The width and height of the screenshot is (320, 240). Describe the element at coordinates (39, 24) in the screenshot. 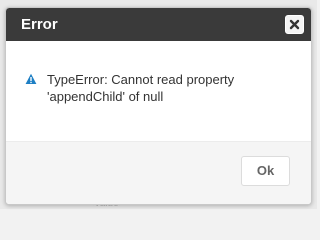

I see `dialog-title: Error` at that location.